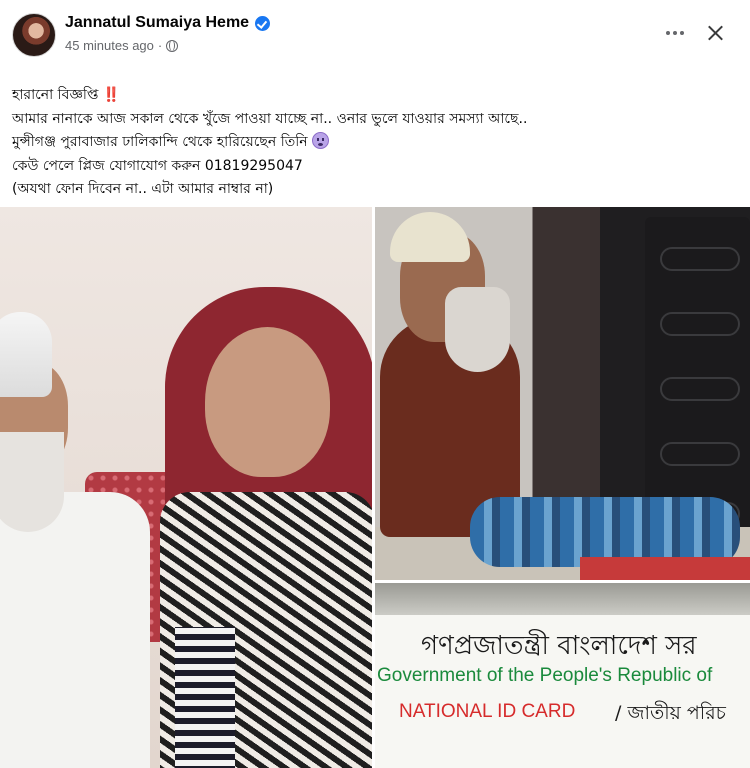 This screenshot has height=768, width=750. What do you see at coordinates (263, 23) in the screenshot?
I see `verified-badge-icon` at bounding box center [263, 23].